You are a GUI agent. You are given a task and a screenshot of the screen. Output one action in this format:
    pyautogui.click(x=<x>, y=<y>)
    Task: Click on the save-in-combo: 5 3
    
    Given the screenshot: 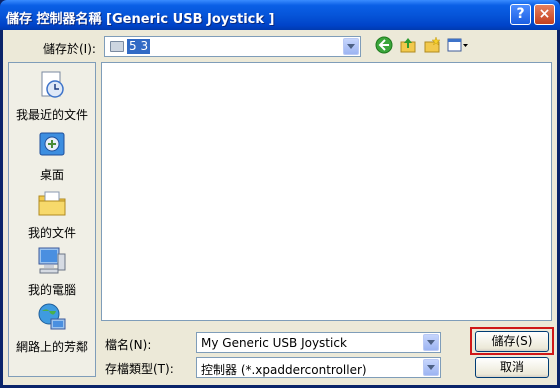 What is the action you would take?
    pyautogui.click(x=232, y=46)
    